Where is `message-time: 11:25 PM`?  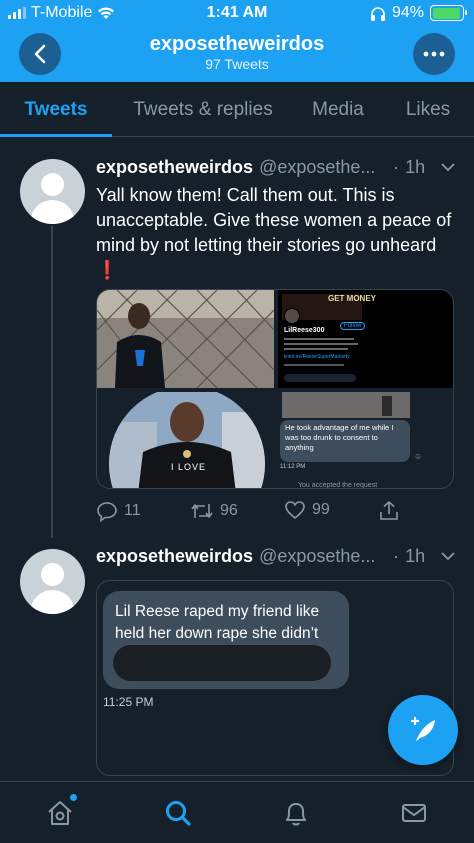
message-time: 11:25 PM is located at coordinates (128, 702).